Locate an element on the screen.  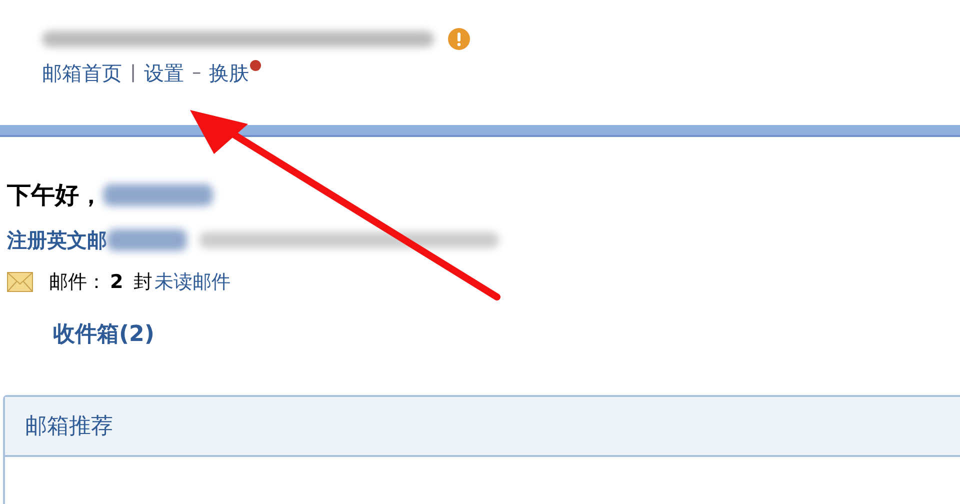
panel-title: 邮箱推荐 is located at coordinates (69, 427).